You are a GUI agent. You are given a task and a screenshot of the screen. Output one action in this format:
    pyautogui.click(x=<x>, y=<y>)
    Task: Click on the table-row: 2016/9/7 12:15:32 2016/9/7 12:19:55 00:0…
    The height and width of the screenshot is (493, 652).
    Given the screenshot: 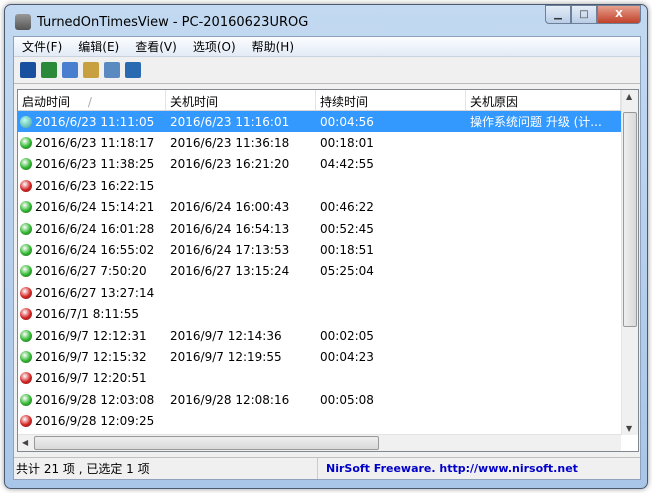 What is the action you would take?
    pyautogui.click(x=328, y=356)
    